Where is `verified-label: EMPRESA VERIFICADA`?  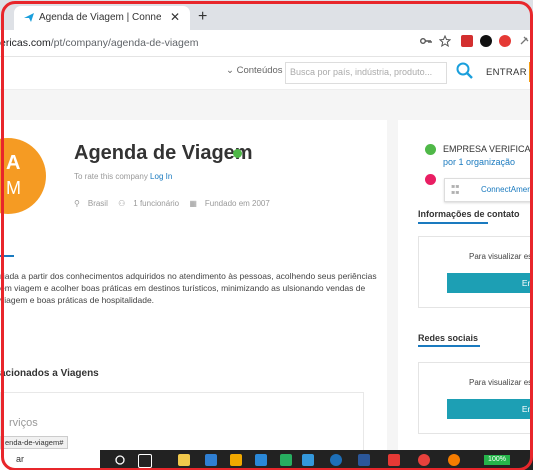
verified-label: EMPRESA VERIFICADA is located at coordinates (488, 149).